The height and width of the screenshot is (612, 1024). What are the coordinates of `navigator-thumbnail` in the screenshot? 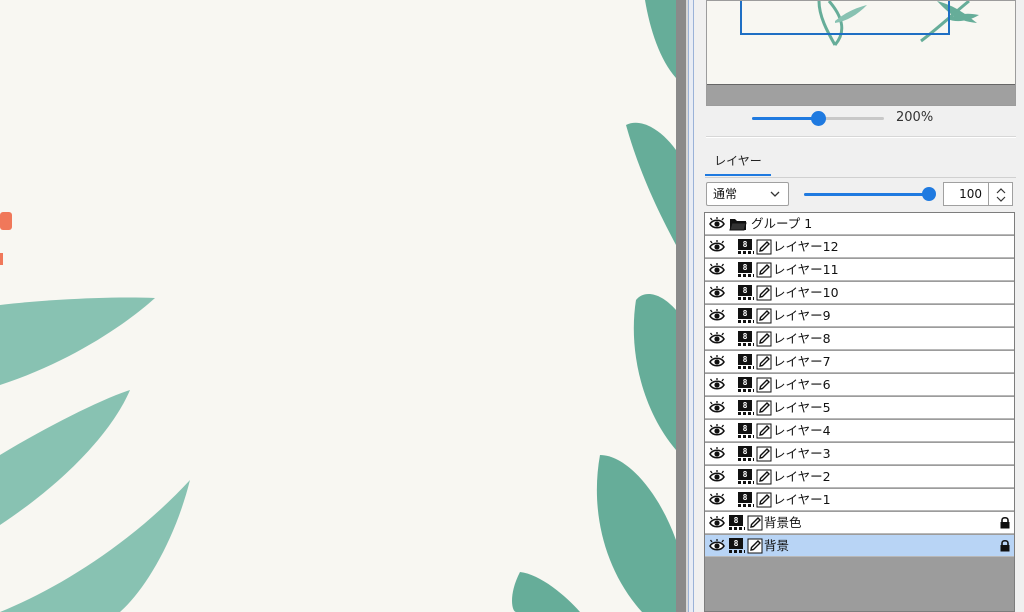 It's located at (859, 23).